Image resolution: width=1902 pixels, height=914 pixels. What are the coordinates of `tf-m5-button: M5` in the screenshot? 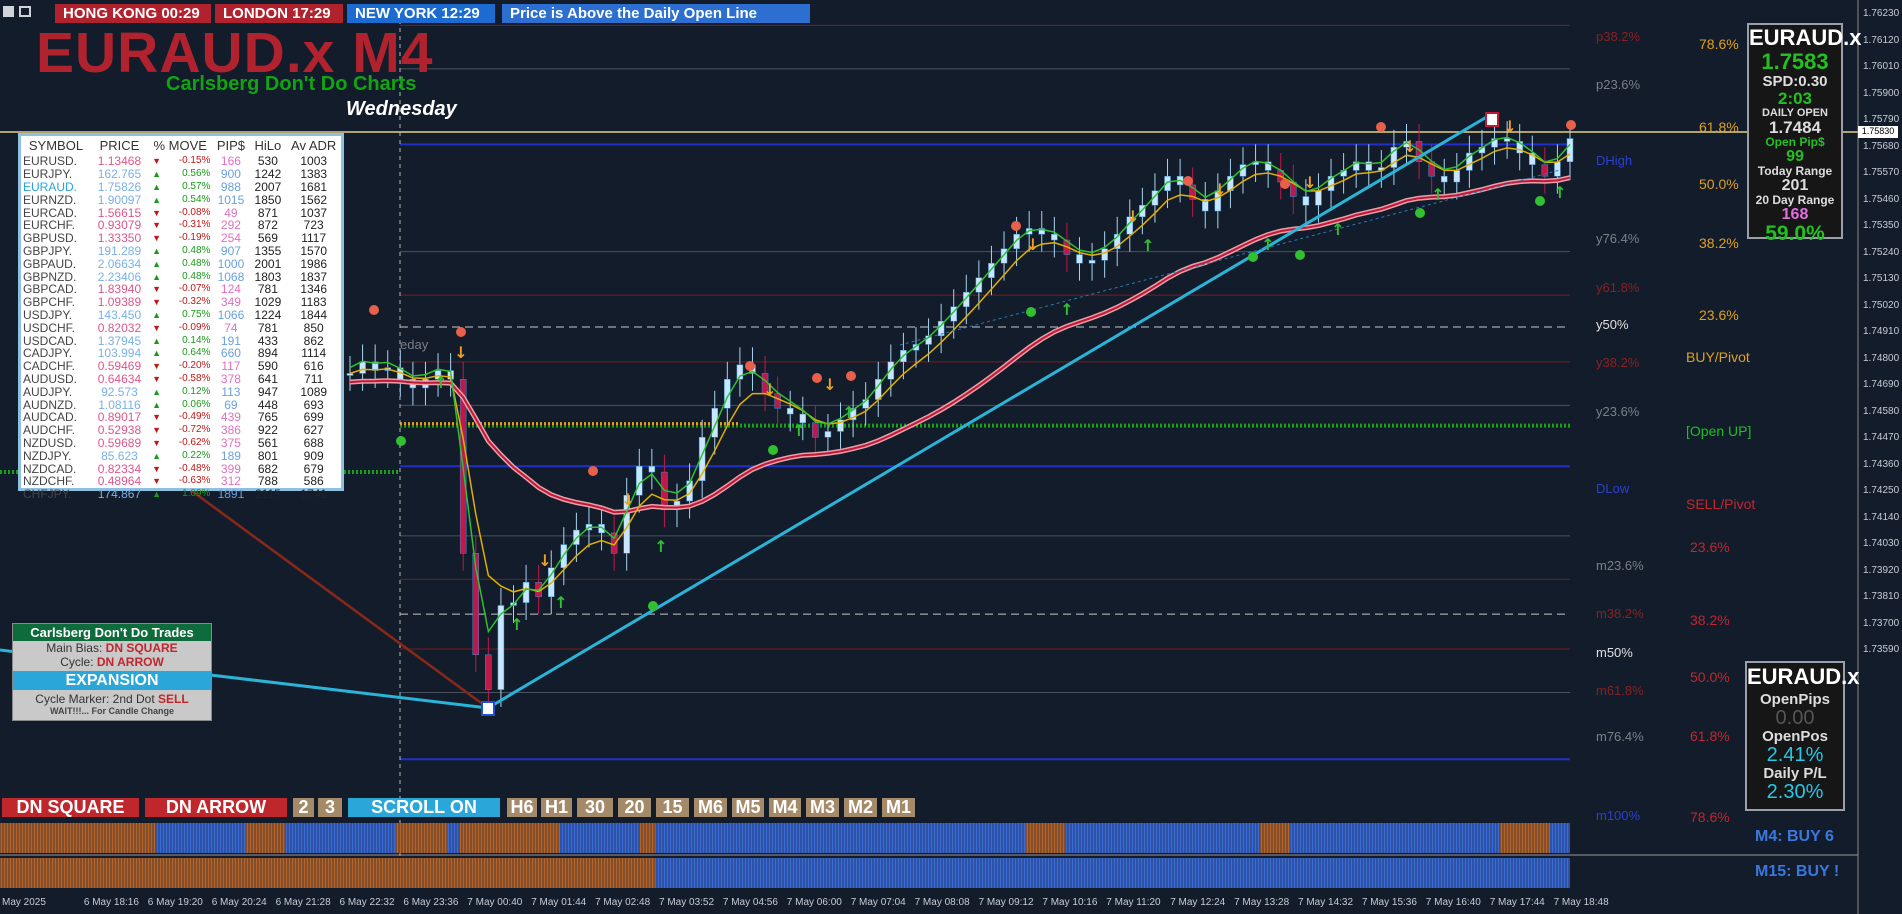 It's located at (748, 807).